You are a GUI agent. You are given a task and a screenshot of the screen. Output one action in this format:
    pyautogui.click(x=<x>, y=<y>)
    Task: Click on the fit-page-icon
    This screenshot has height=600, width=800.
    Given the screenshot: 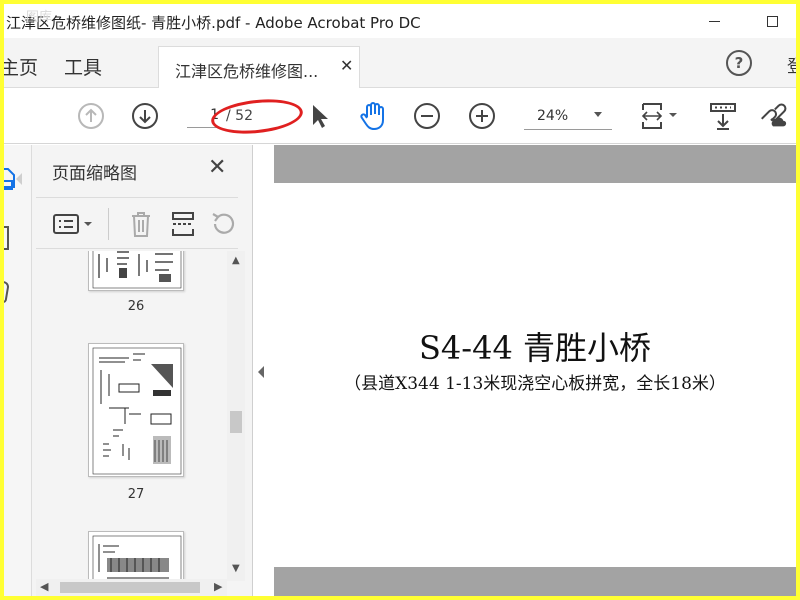 What is the action you would take?
    pyautogui.click(x=659, y=116)
    